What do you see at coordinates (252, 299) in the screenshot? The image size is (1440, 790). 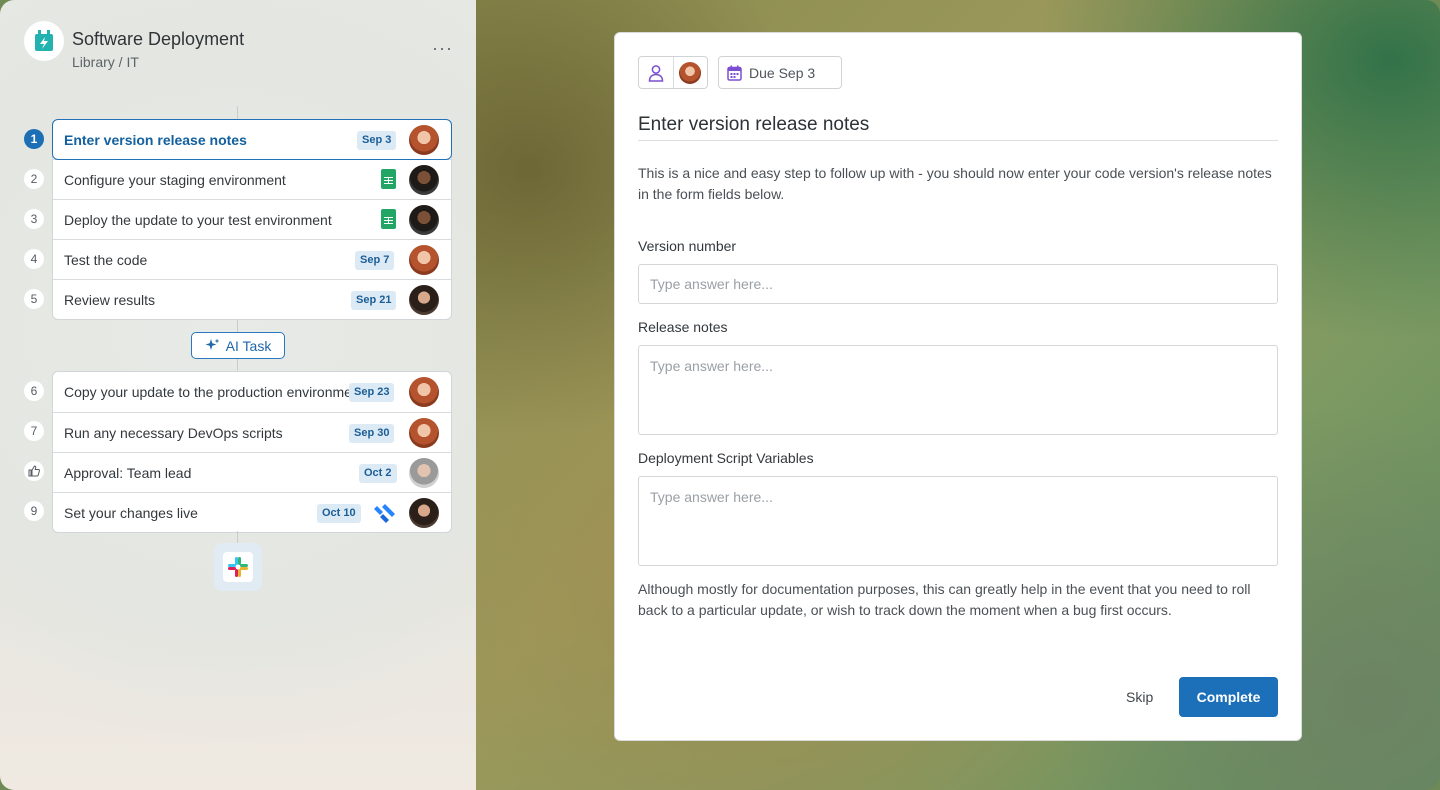 I see `task-row: Review results Sep 21` at bounding box center [252, 299].